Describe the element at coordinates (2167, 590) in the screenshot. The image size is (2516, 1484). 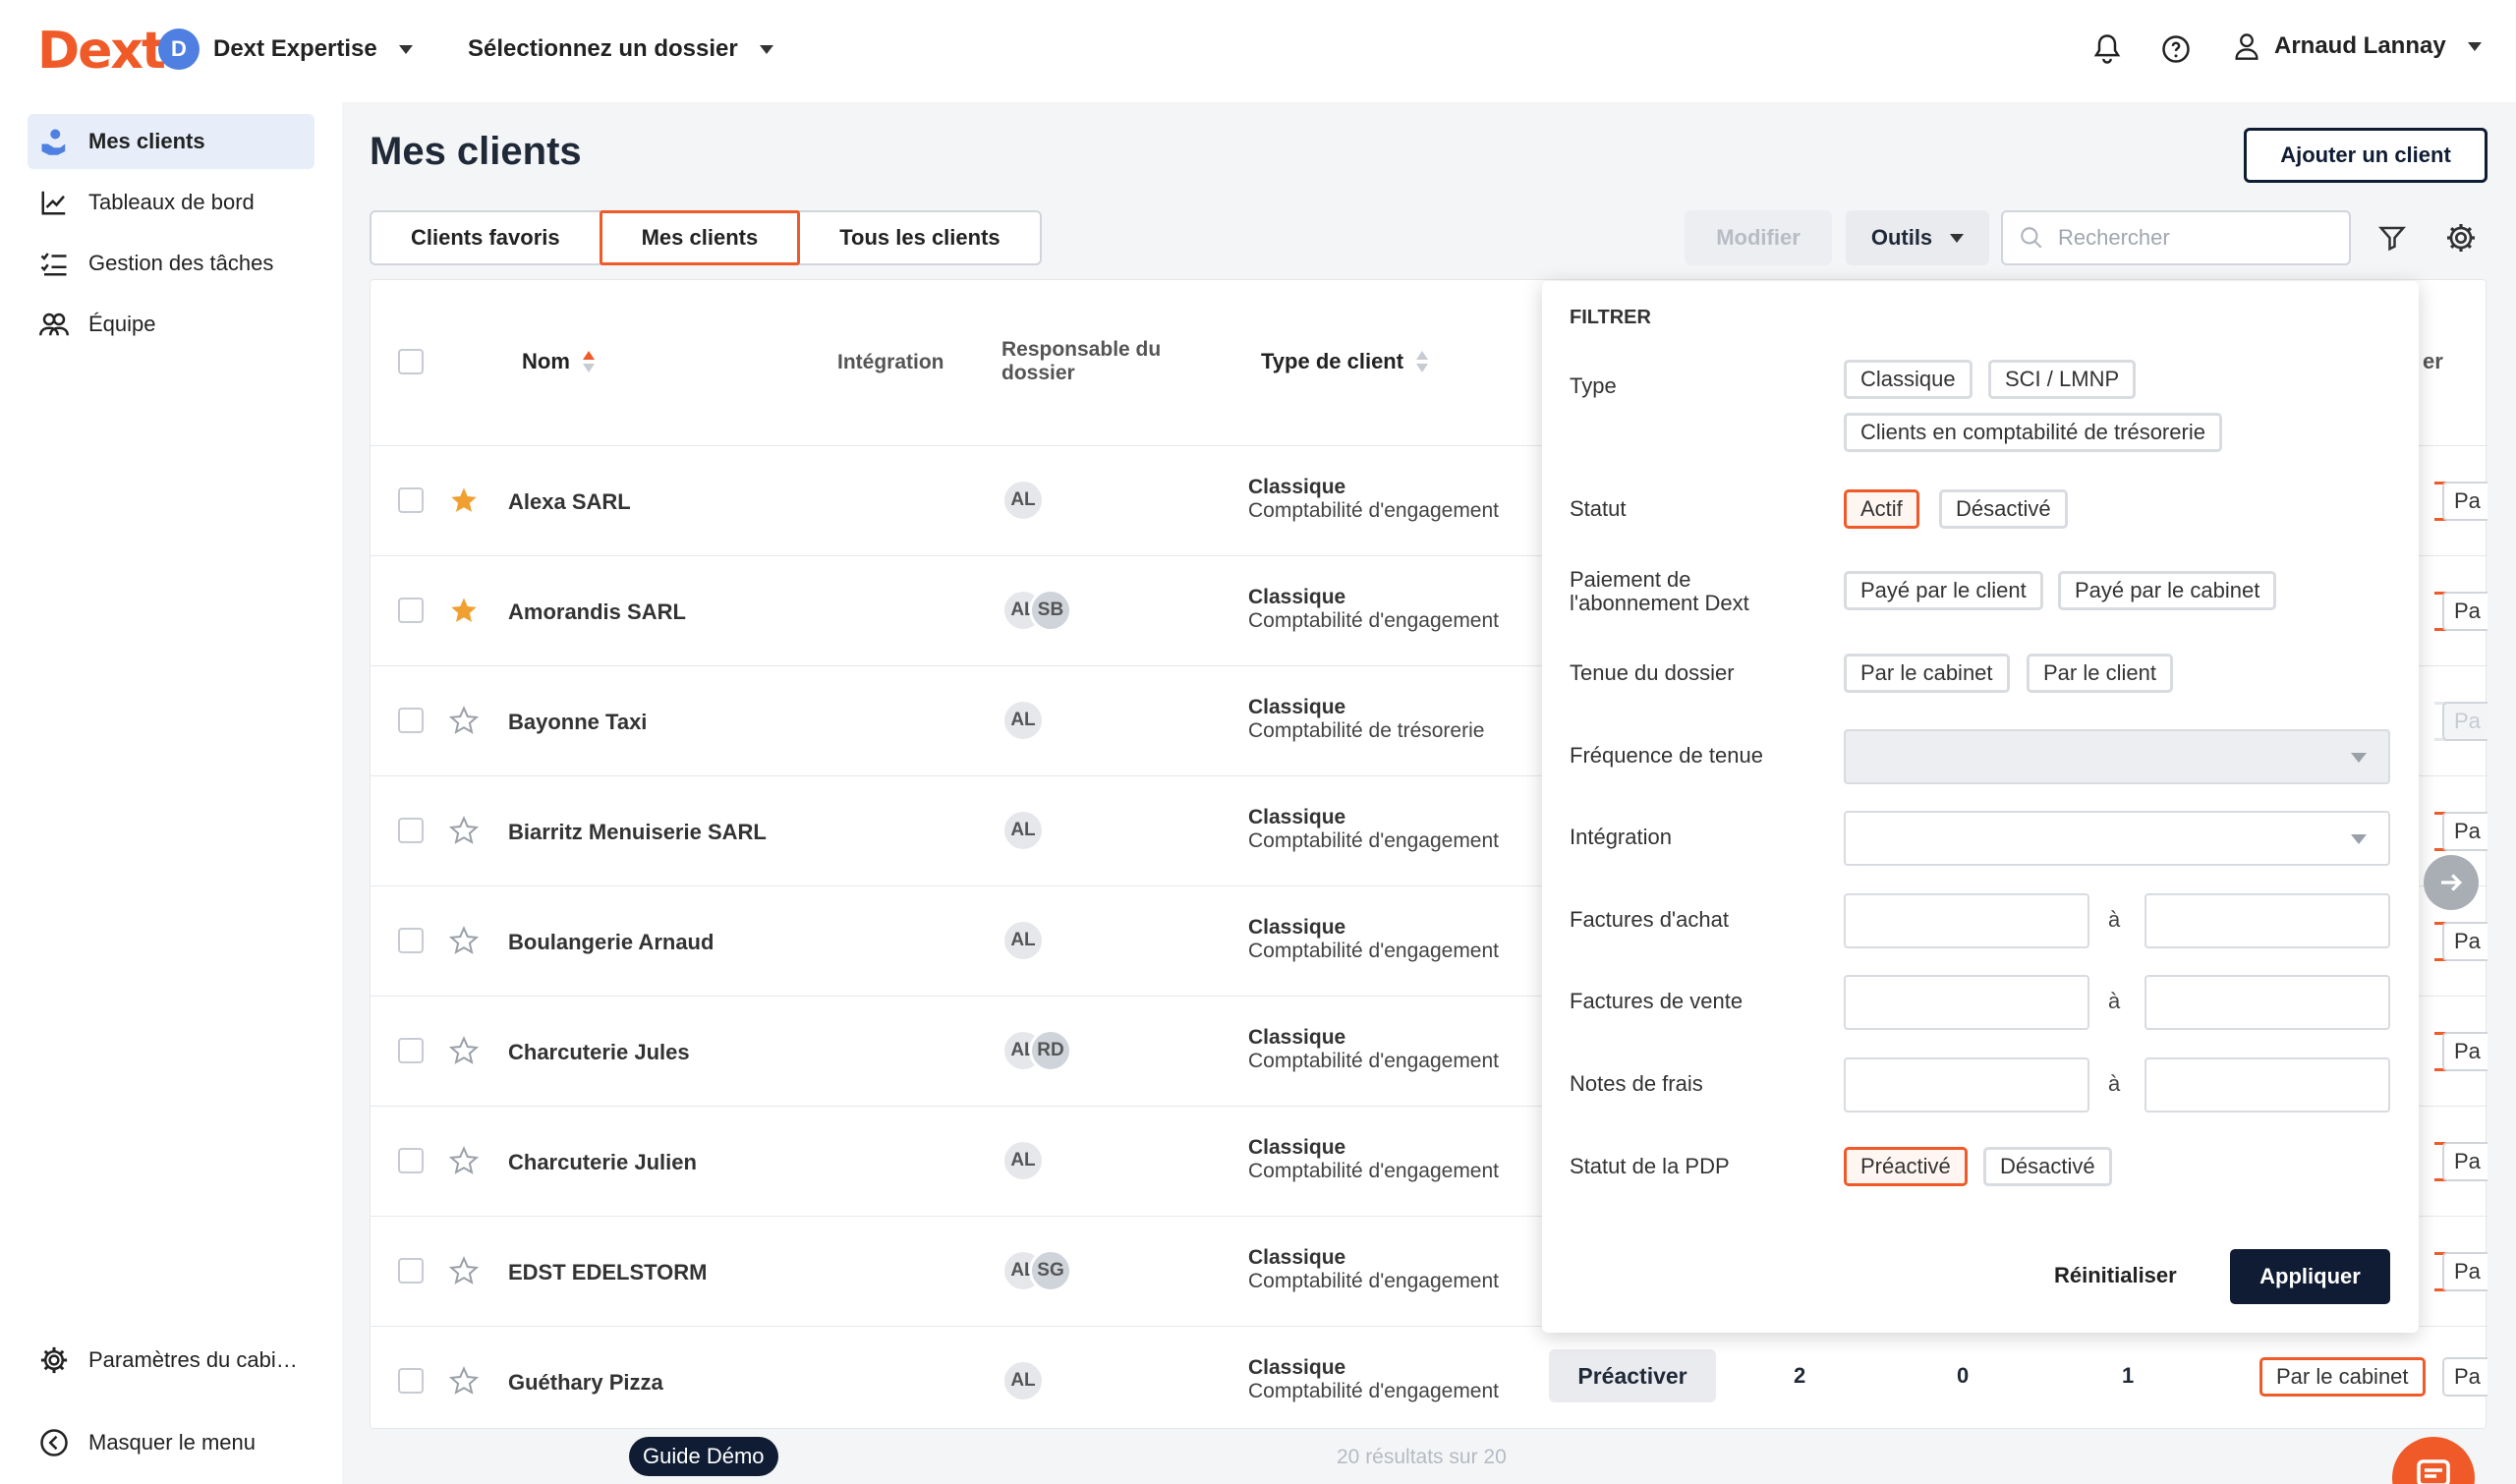
I see `filter-chip-paye-cabinet: Payé par le cabinet` at that location.